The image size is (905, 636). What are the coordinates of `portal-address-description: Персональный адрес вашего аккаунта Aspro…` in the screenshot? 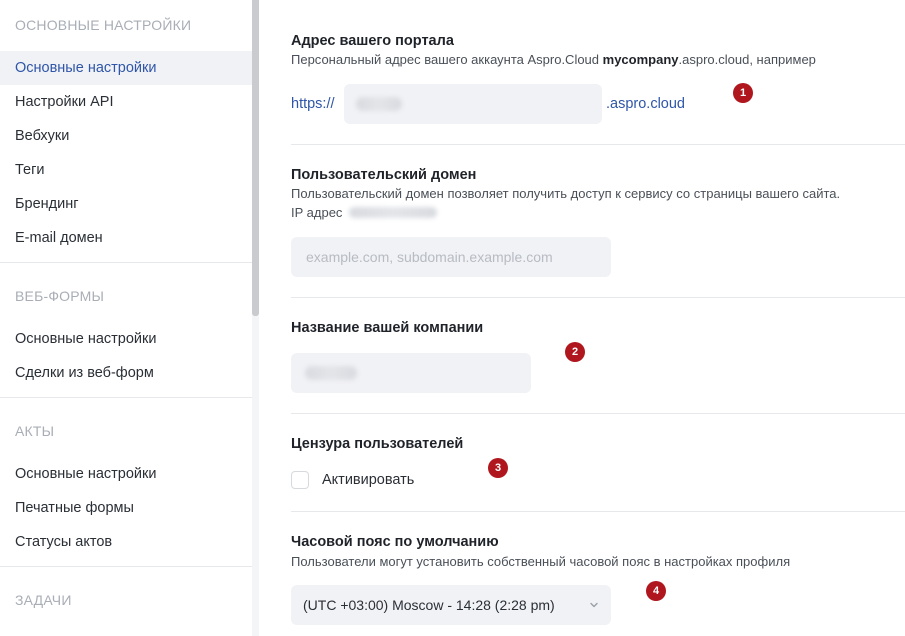 It's located at (553, 59).